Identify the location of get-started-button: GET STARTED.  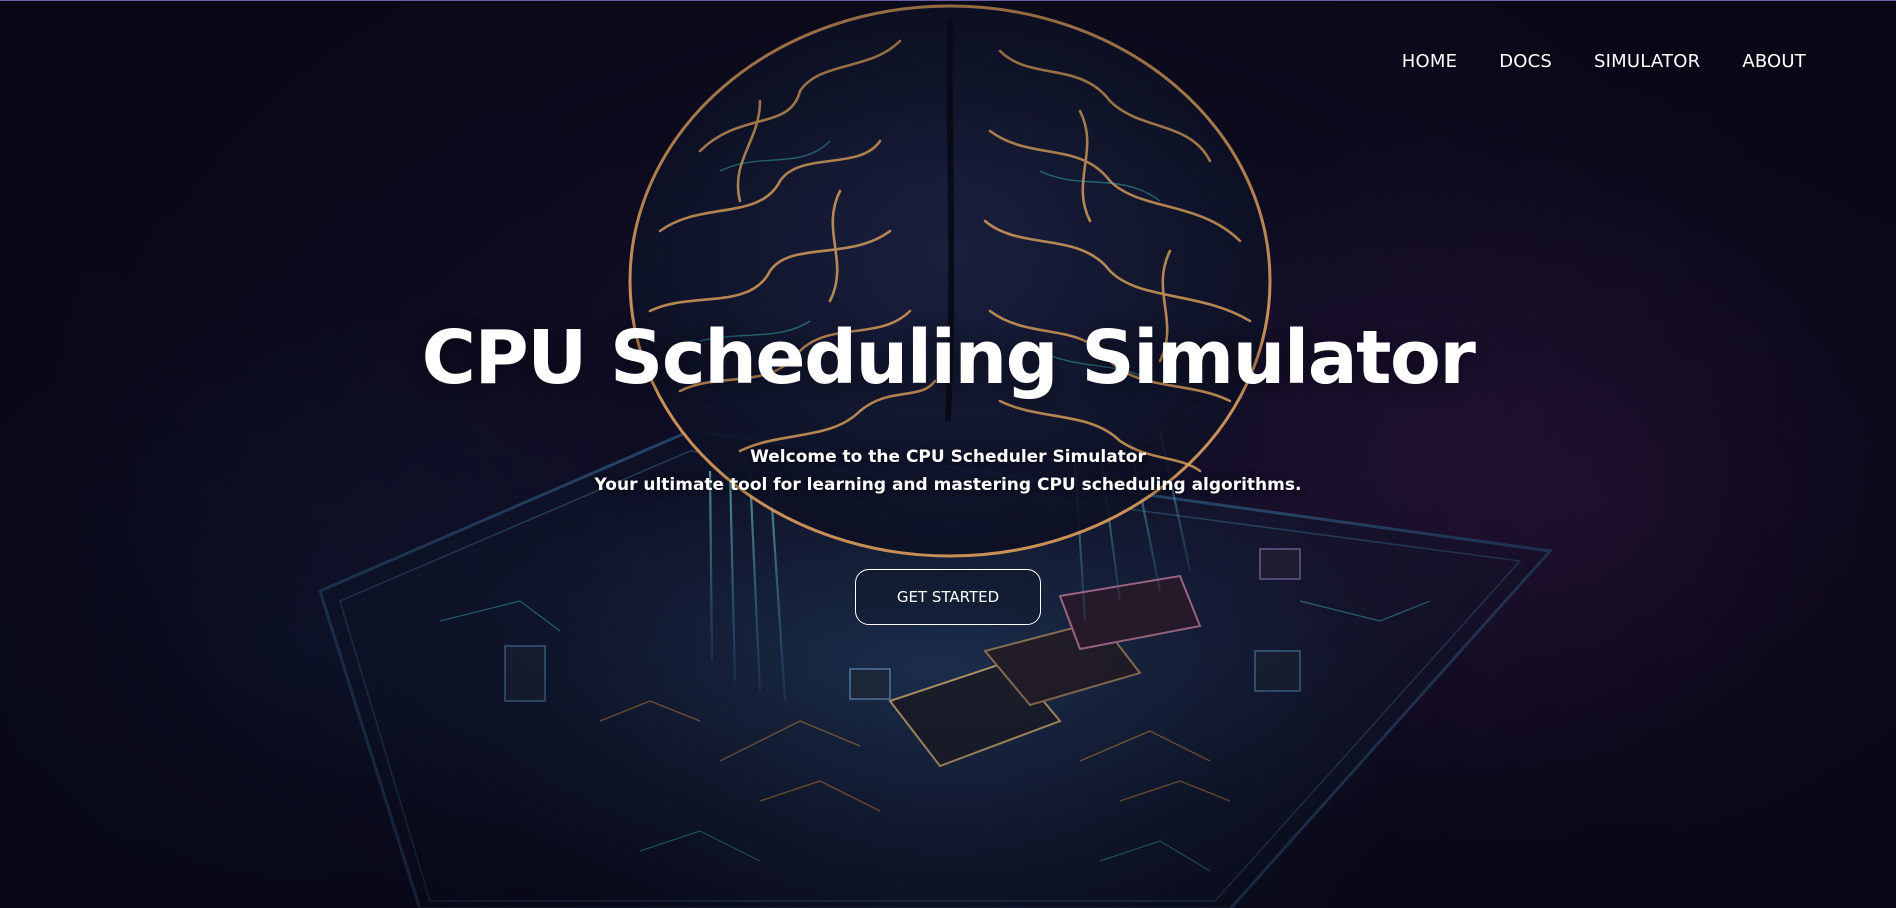
(948, 597).